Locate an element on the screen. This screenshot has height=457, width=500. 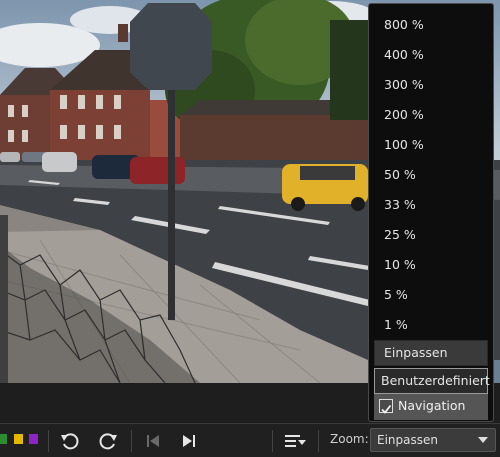
rotate-left-icon is located at coordinates (70, 441).